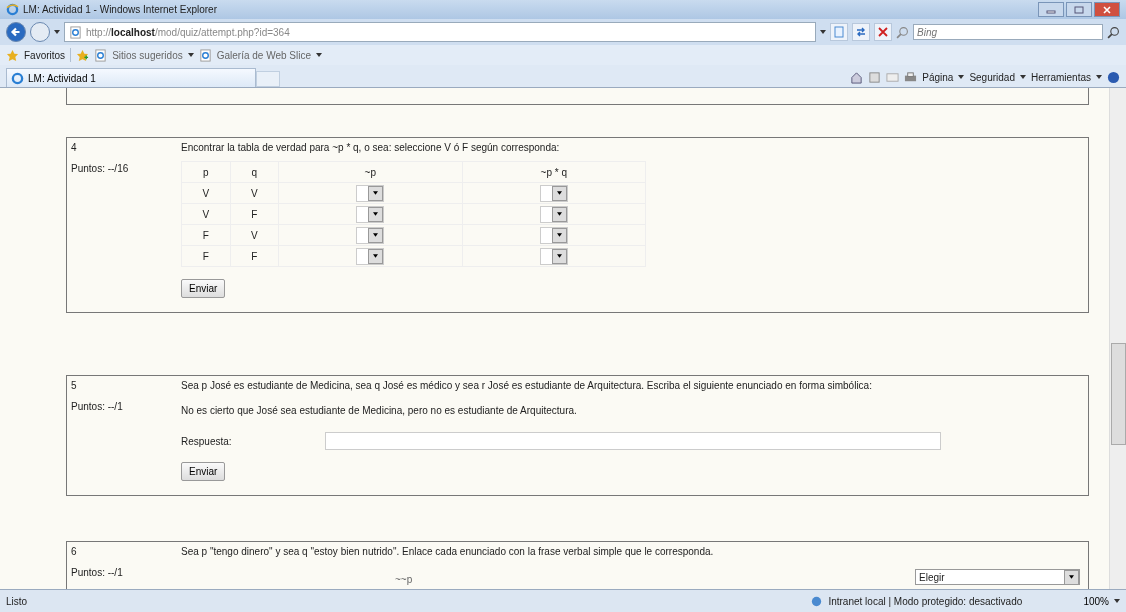 The image size is (1126, 612). Describe the element at coordinates (926, 601) in the screenshot. I see `security-zone: Intranet local | Modo protegido: desactivado` at that location.